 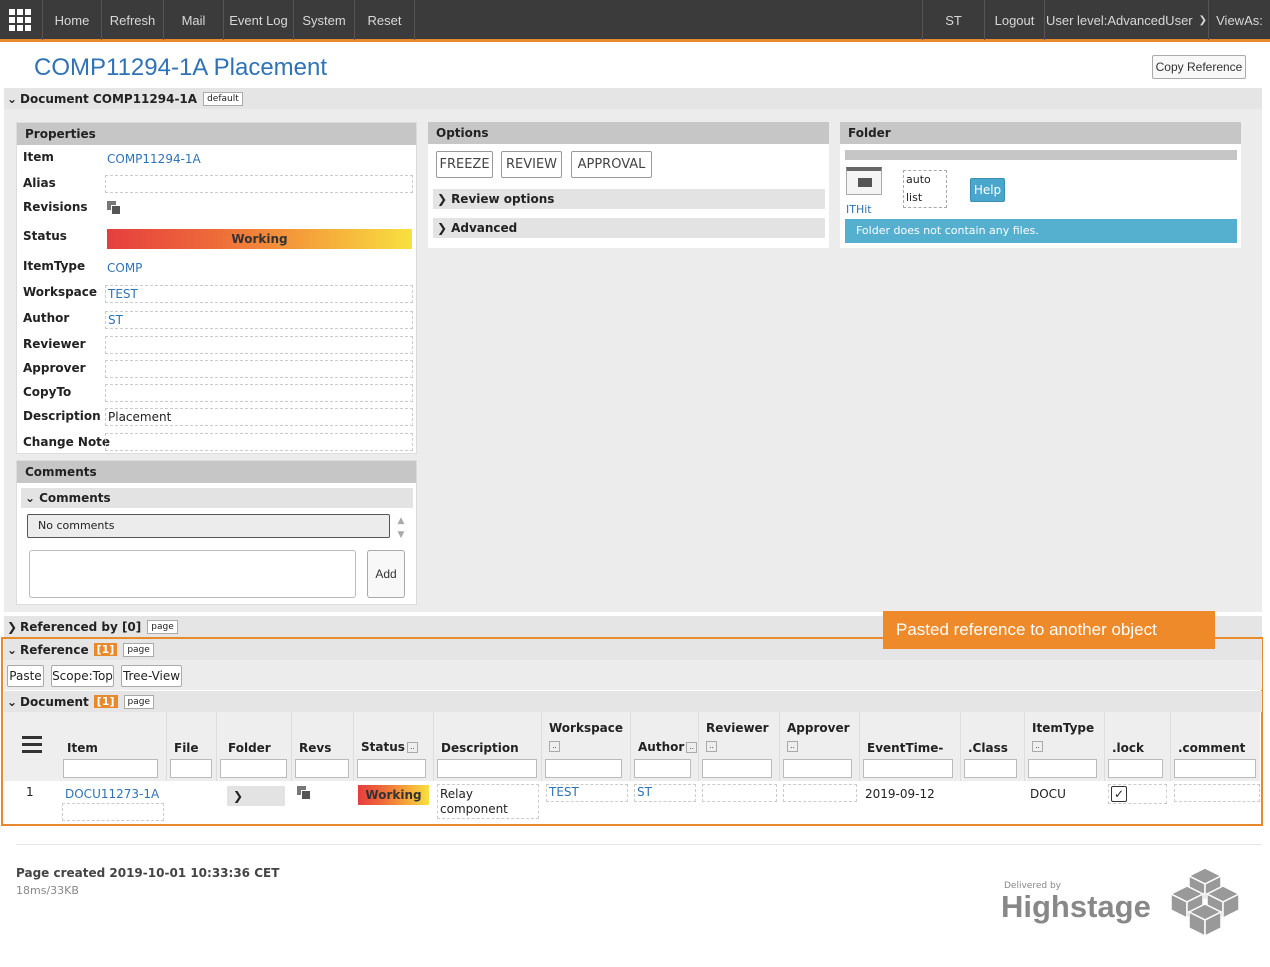 What do you see at coordinates (692, 747) in the screenshot?
I see `author-filter-toggle: ..` at bounding box center [692, 747].